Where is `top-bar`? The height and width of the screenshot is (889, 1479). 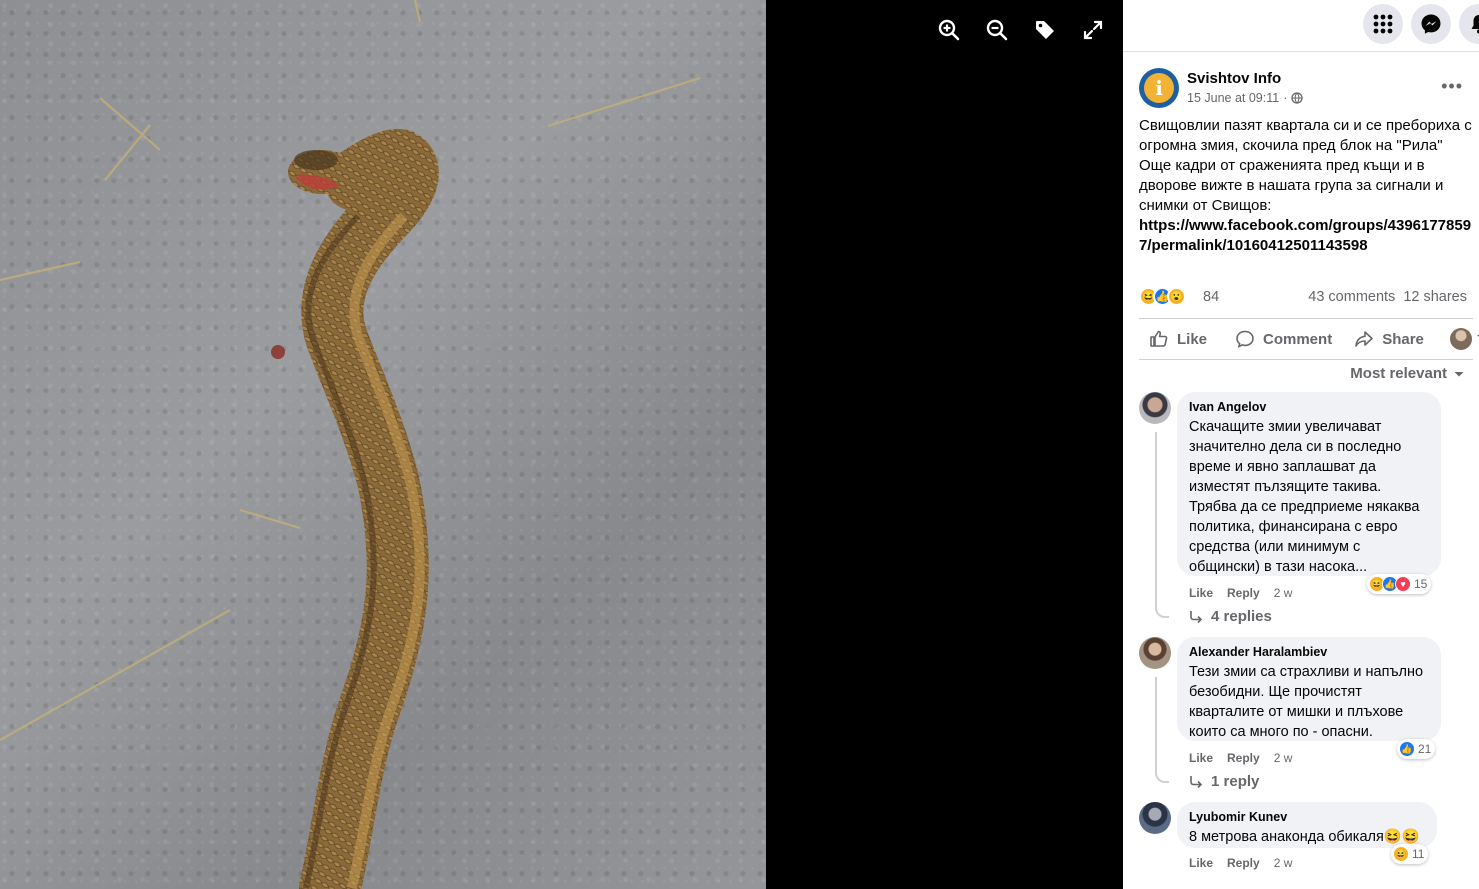
top-bar is located at coordinates (1301, 26).